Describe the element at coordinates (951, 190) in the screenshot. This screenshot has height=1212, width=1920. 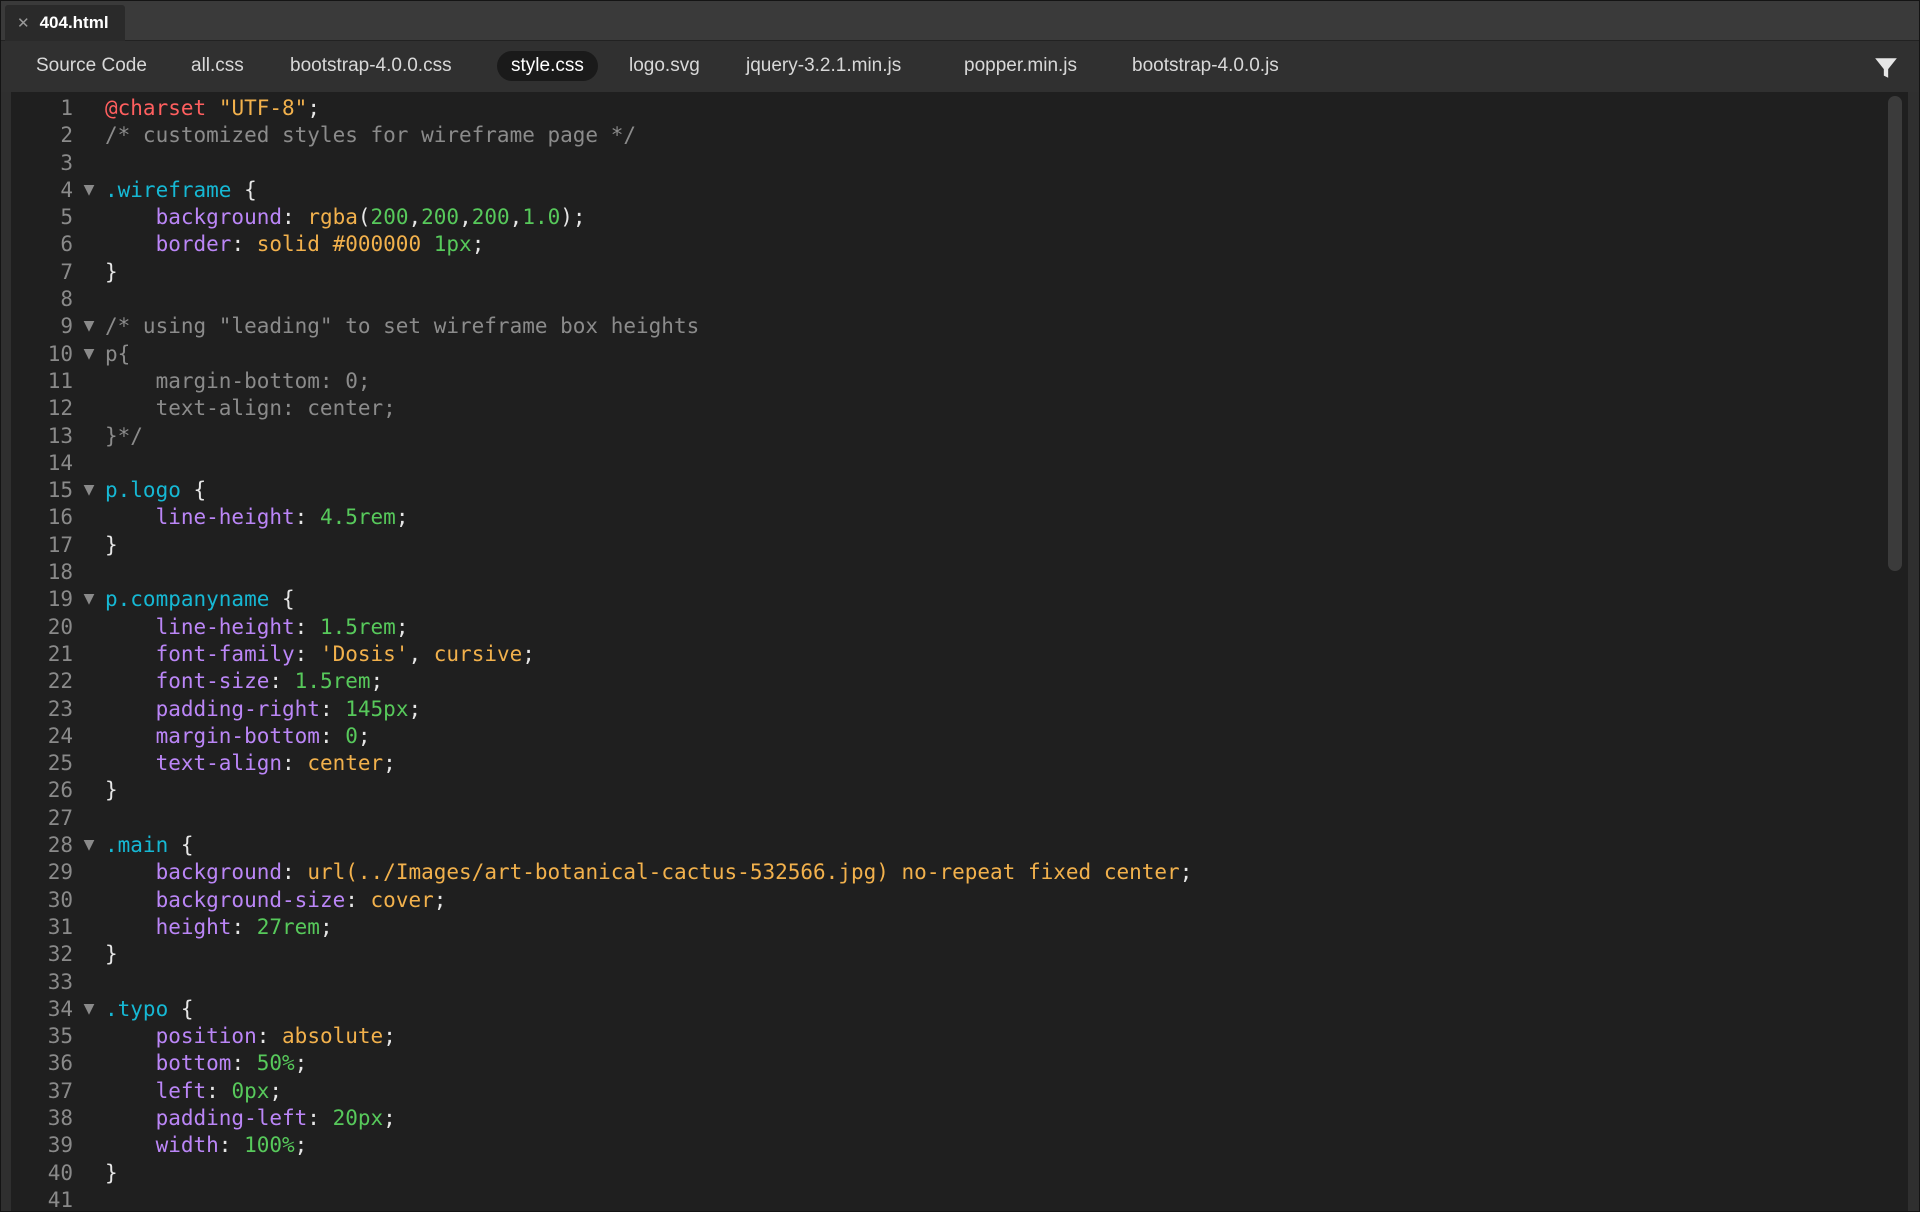
I see `code-line: 4 ▼ .wireframe {` at that location.